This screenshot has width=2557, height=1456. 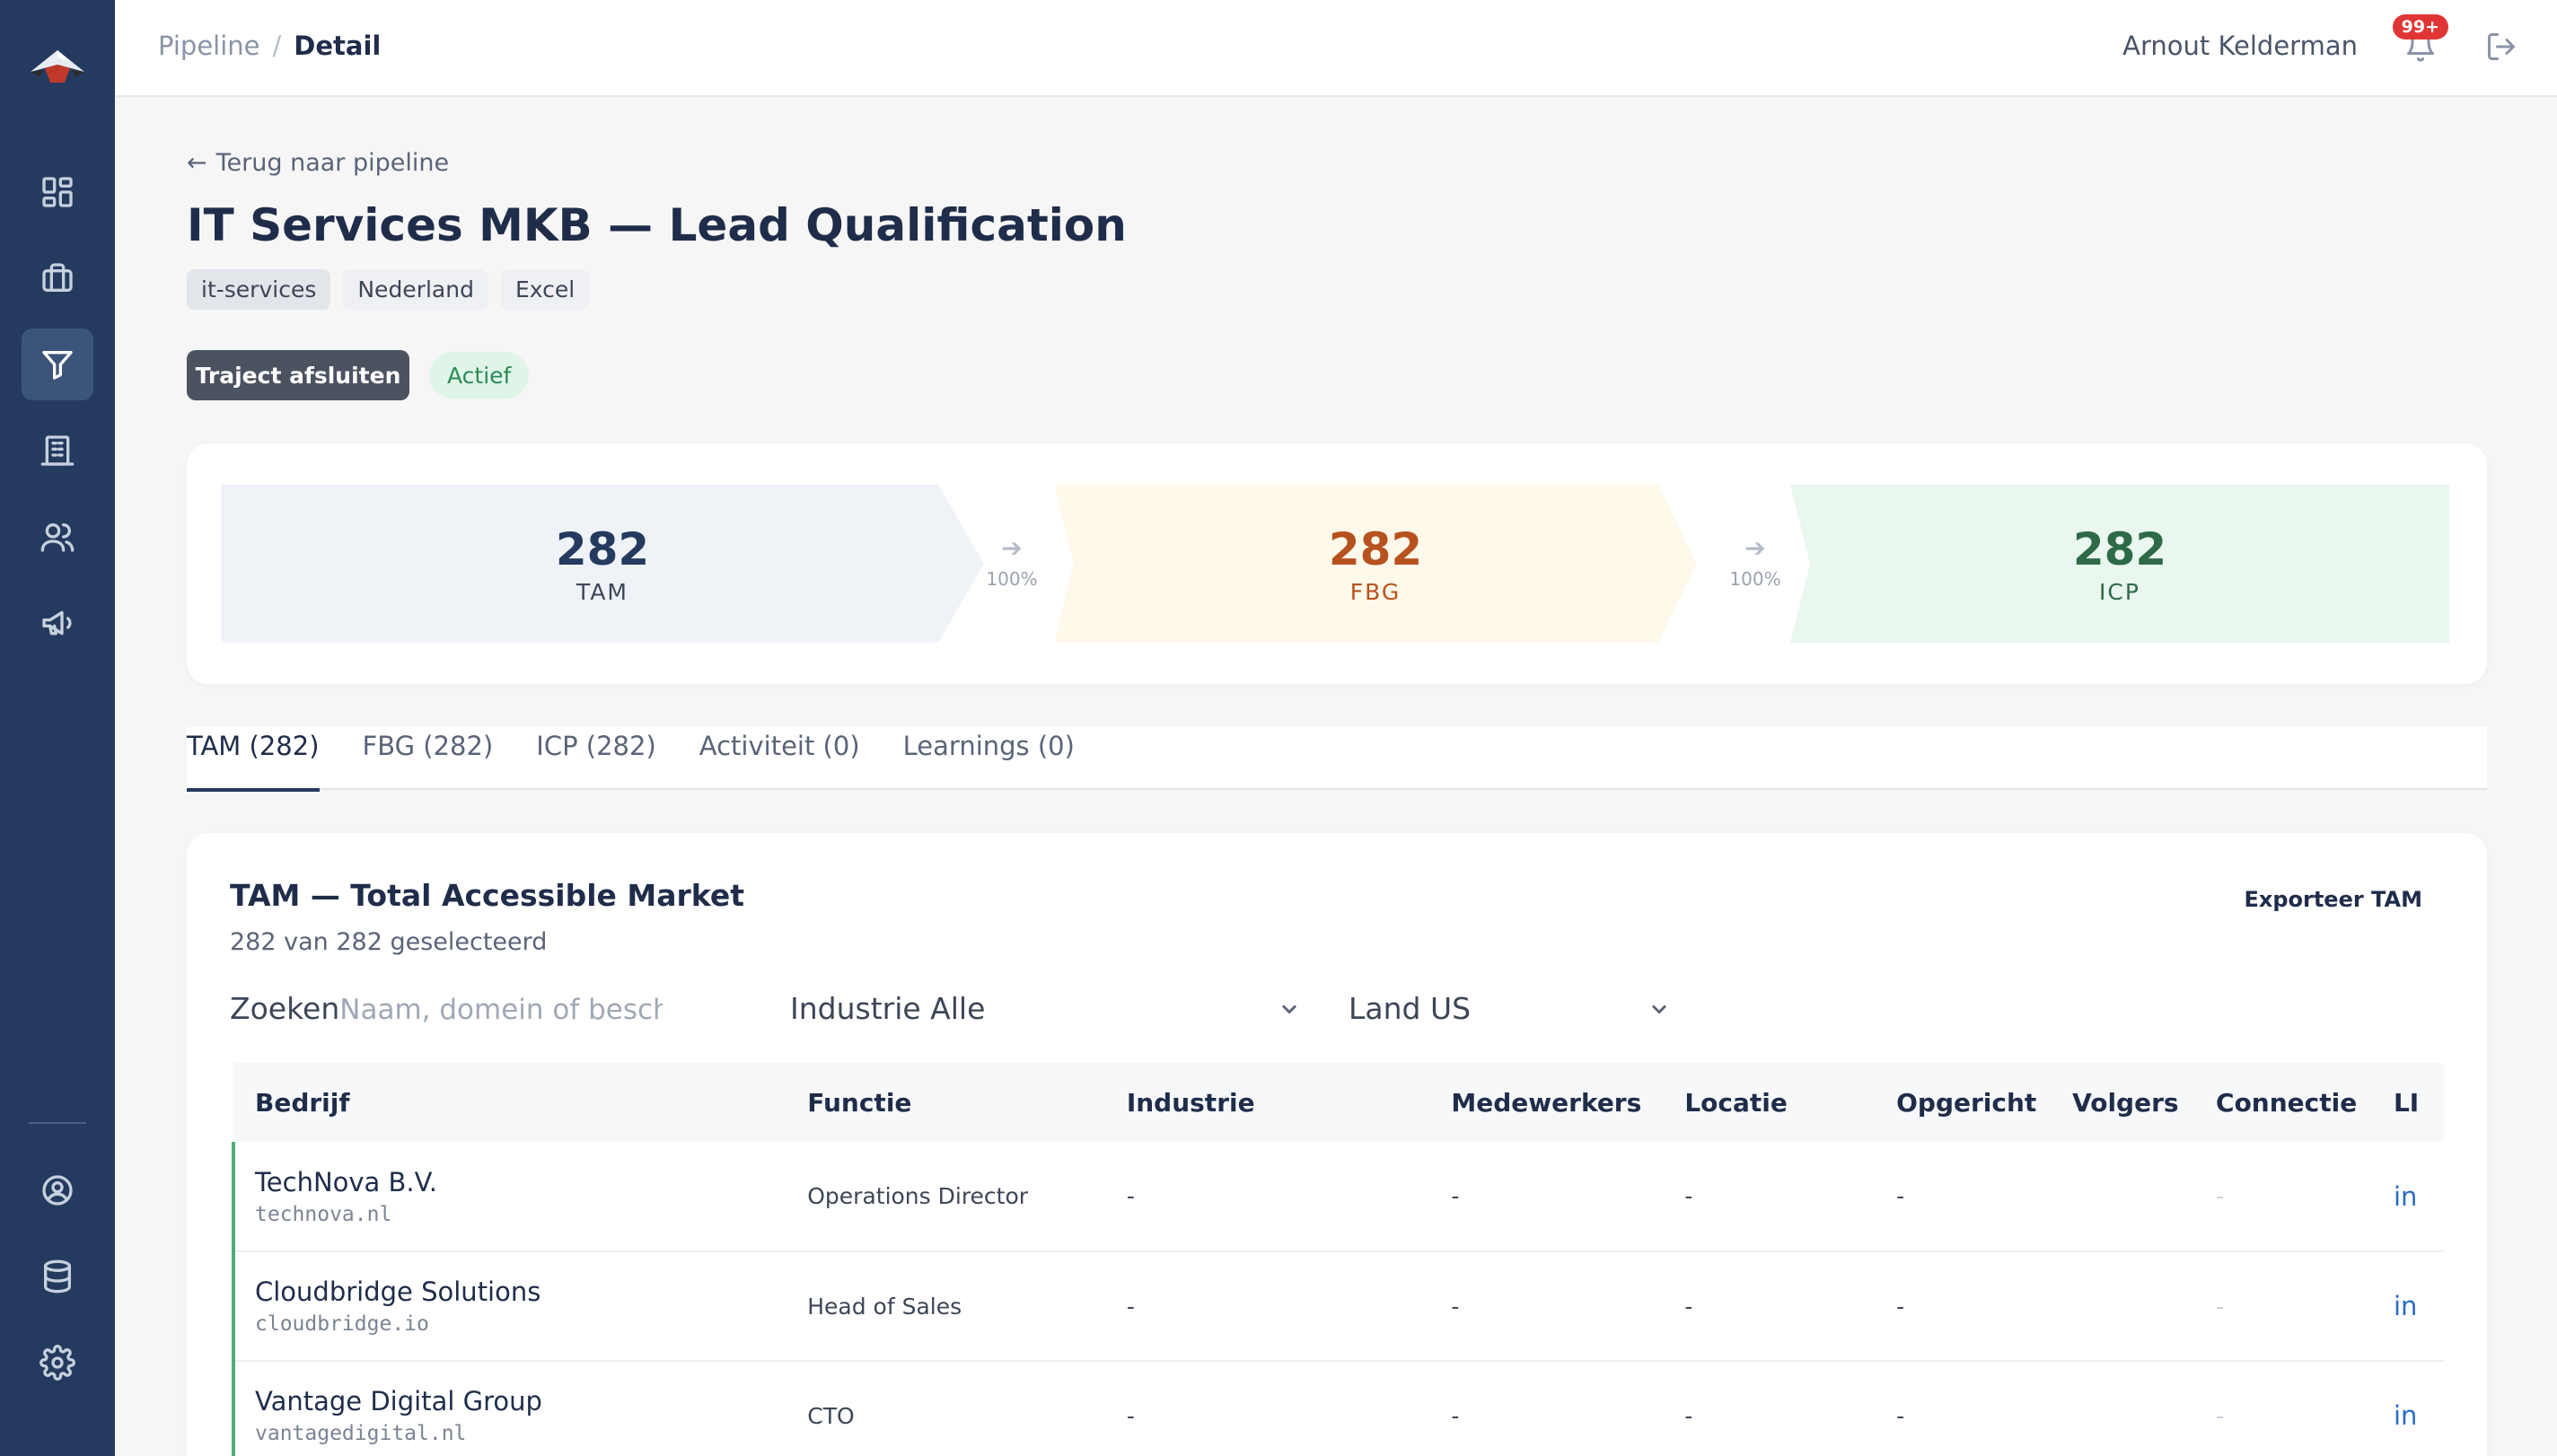 I want to click on arrow-right-icon: ➔, so click(x=1755, y=548).